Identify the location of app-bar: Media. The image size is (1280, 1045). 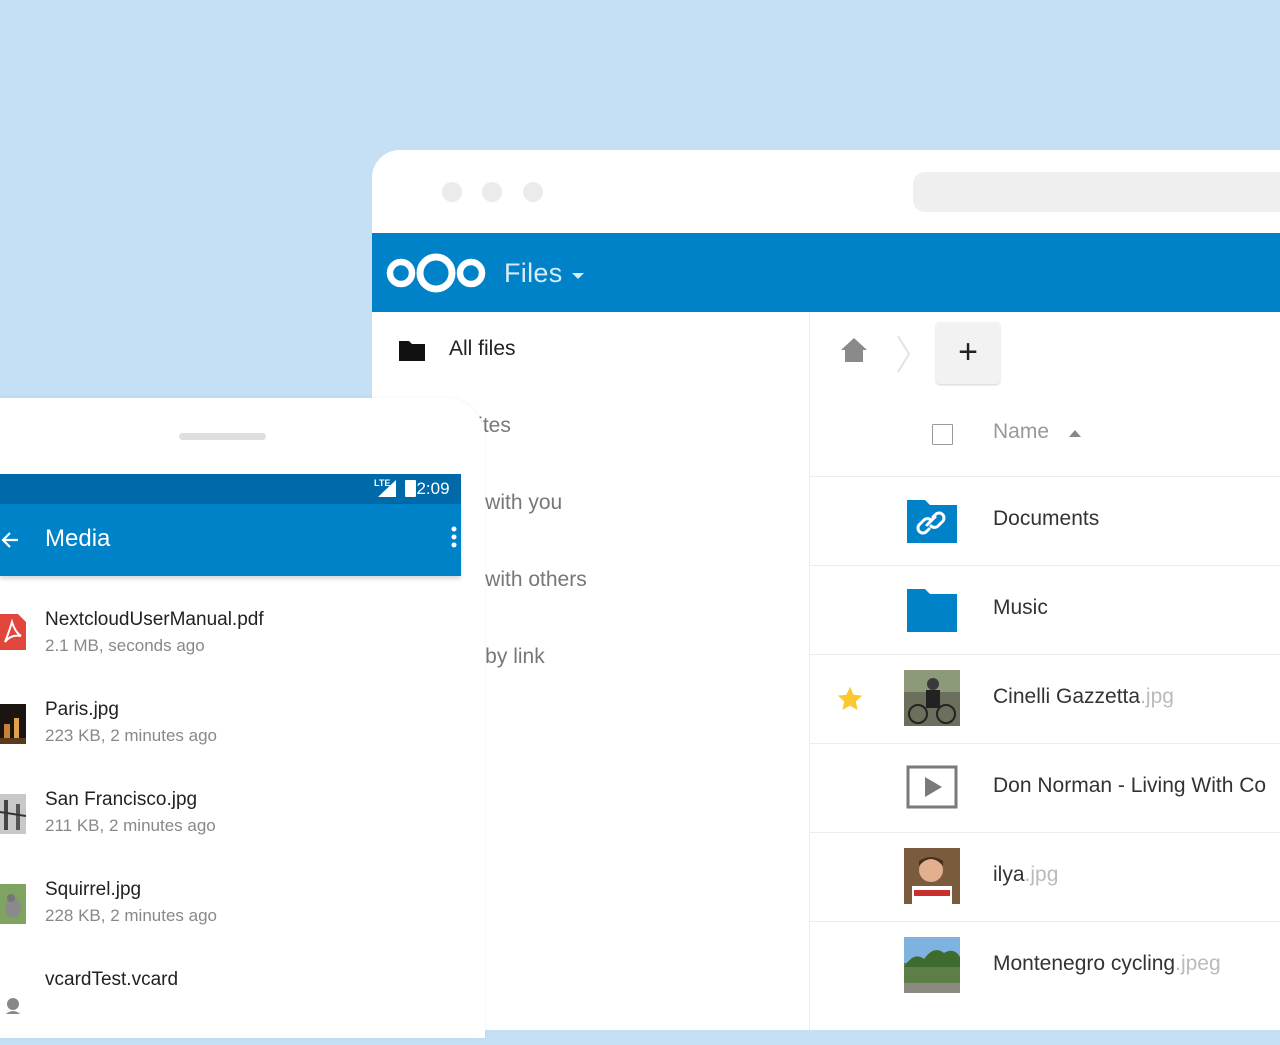
(230, 540).